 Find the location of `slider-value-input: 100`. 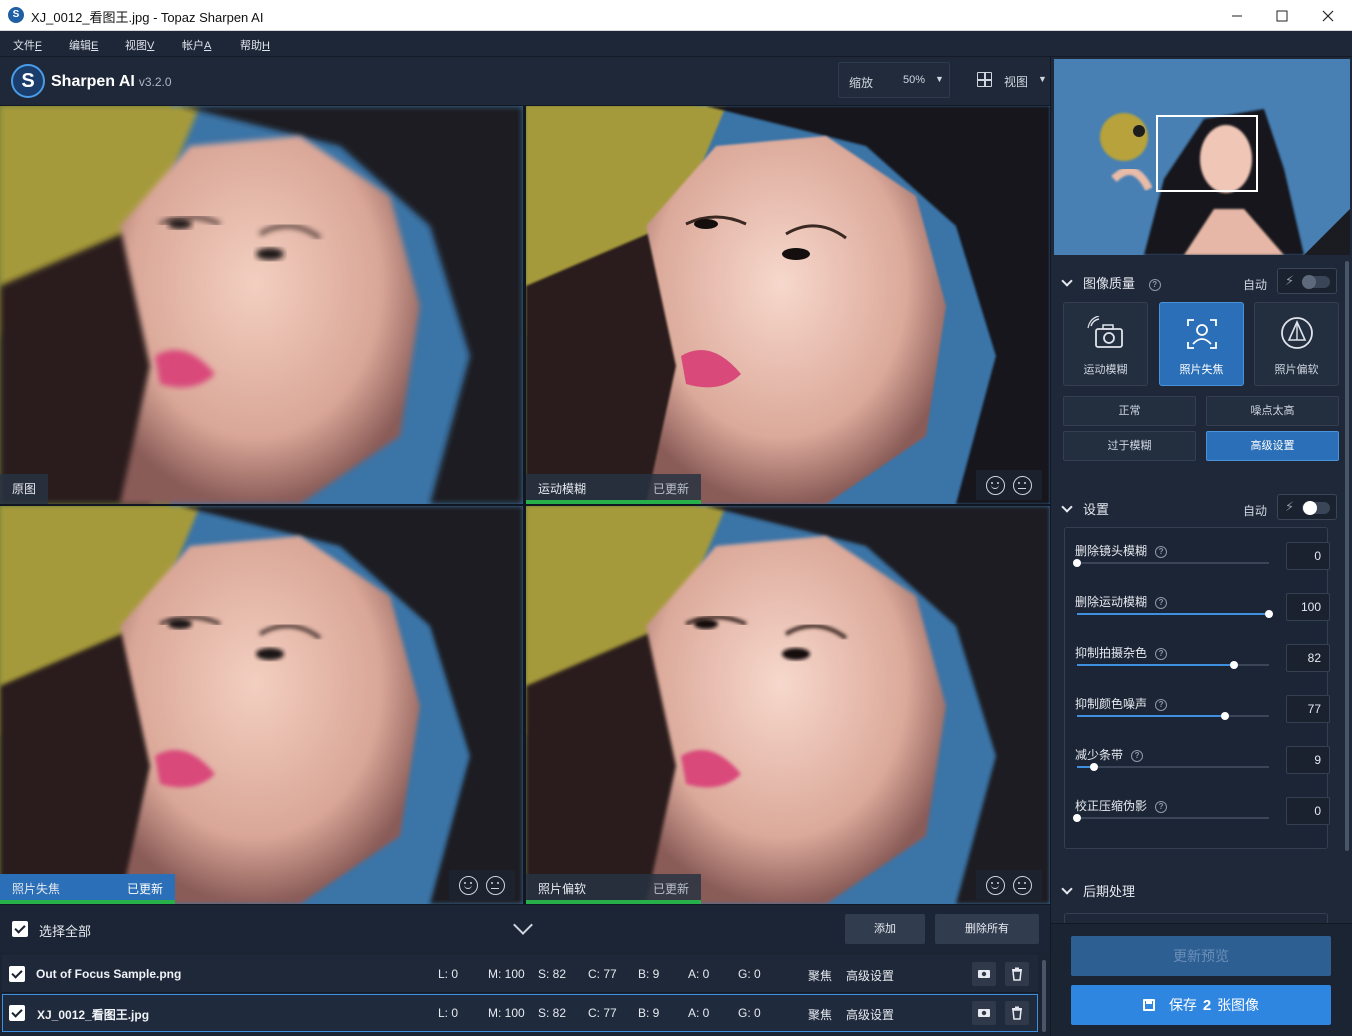

slider-value-input: 100 is located at coordinates (1308, 607).